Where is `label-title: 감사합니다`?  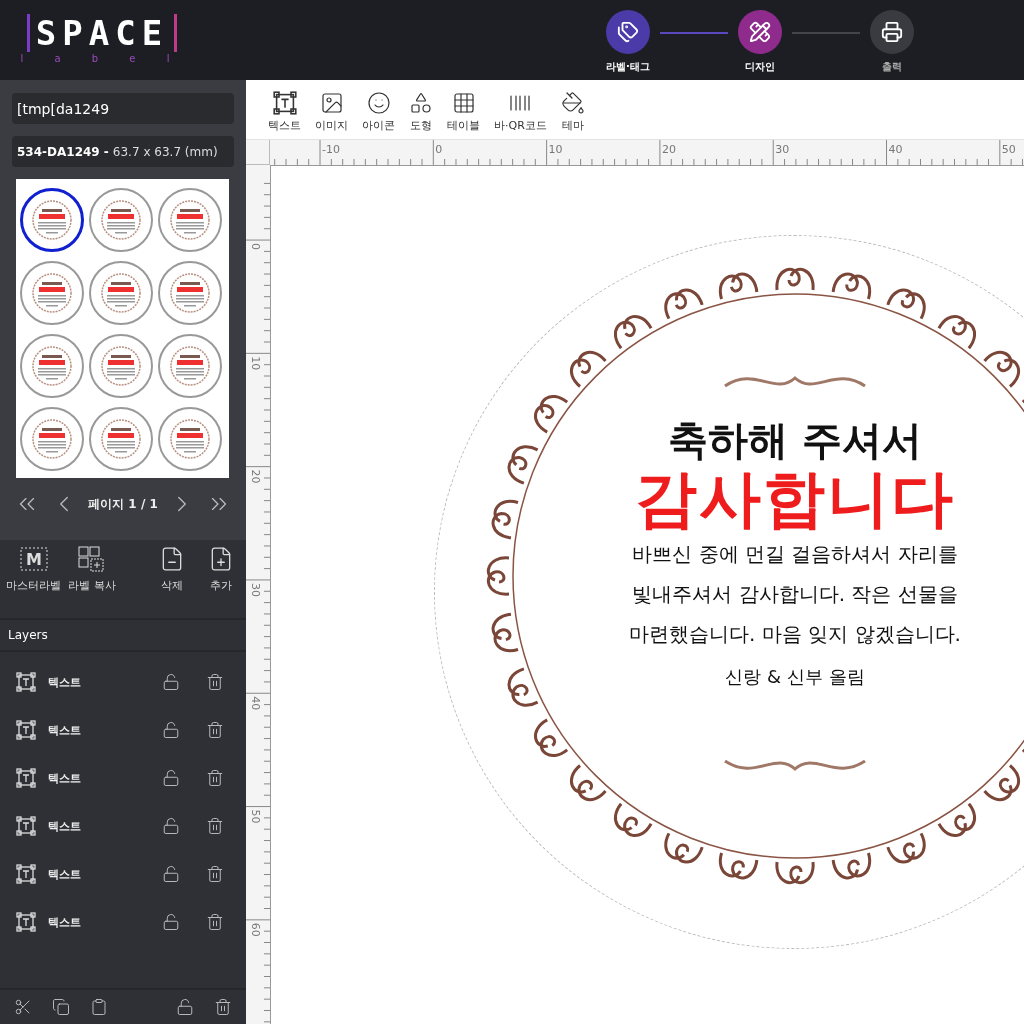 label-title: 감사합니다 is located at coordinates (795, 499).